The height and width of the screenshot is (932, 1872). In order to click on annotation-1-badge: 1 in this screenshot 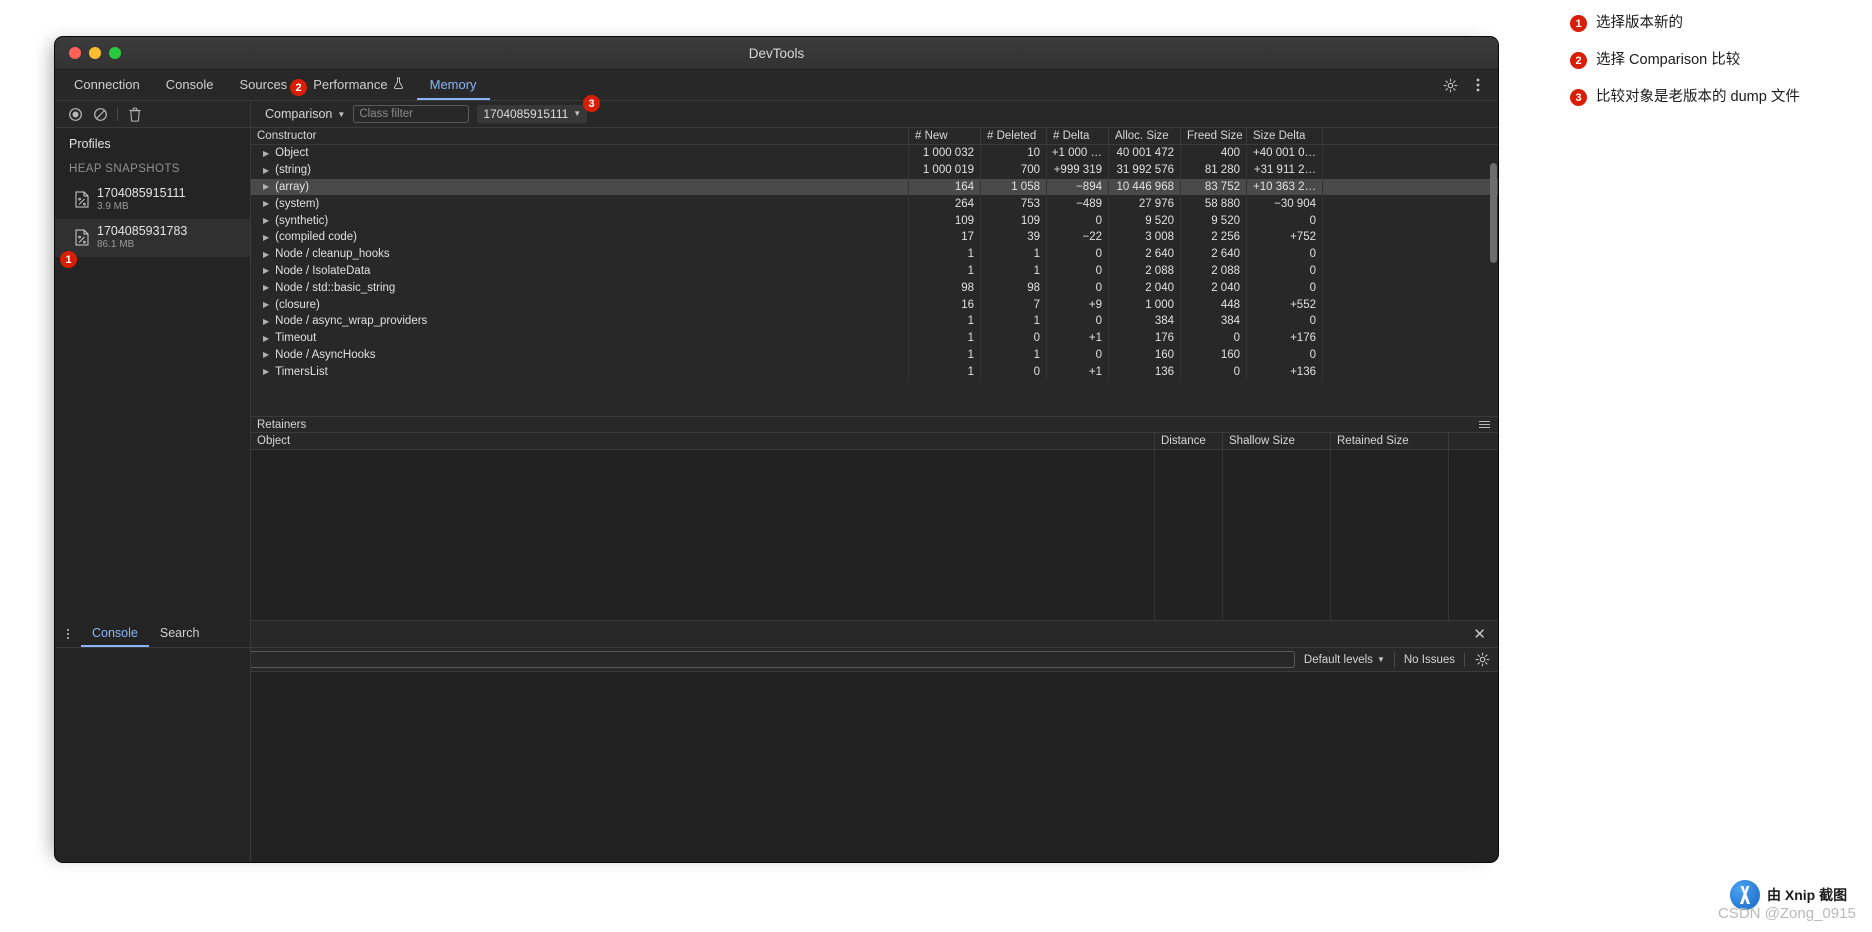, I will do `click(1578, 23)`.